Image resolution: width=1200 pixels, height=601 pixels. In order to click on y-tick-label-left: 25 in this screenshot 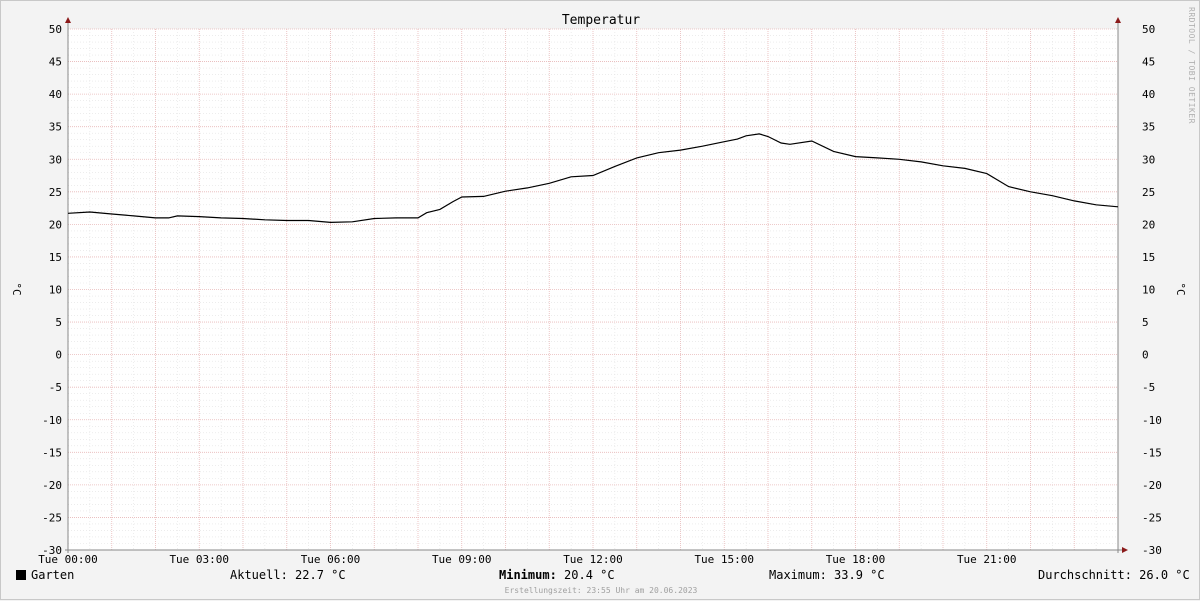, I will do `click(55, 192)`.